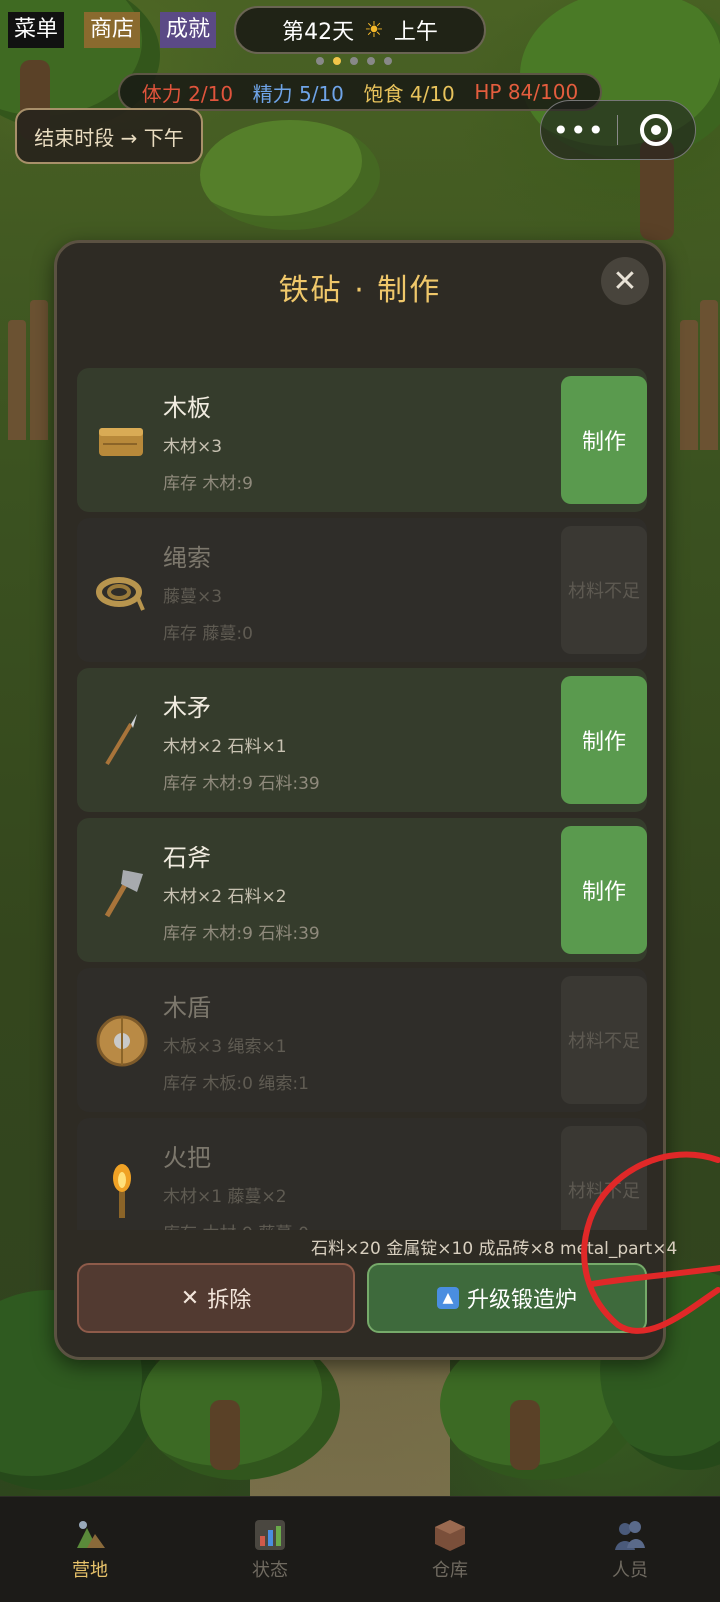 This screenshot has height=1602, width=720. What do you see at coordinates (91, 1534) in the screenshot?
I see `camp-icon` at bounding box center [91, 1534].